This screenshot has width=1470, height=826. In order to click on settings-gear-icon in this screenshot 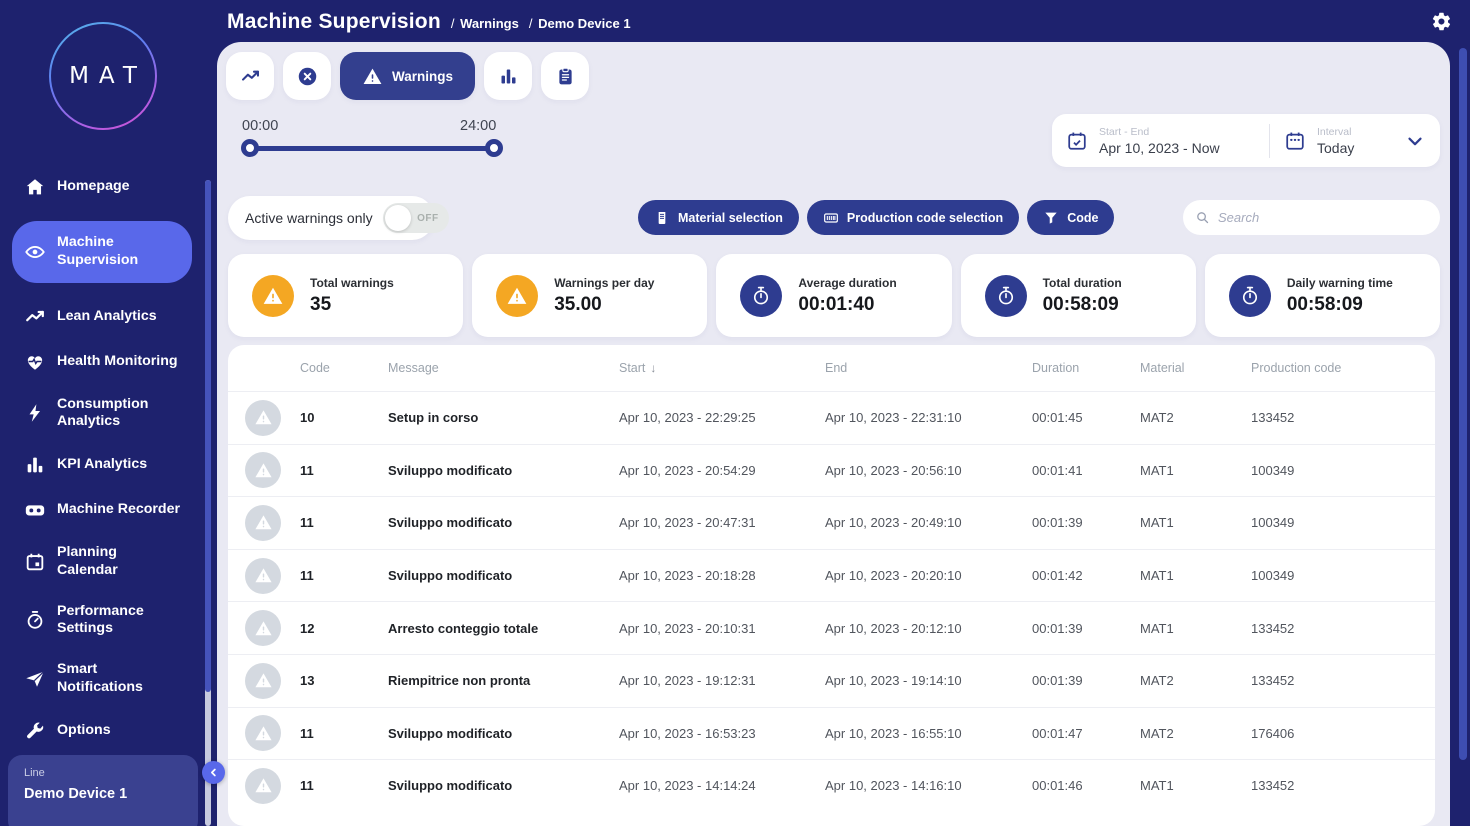, I will do `click(1441, 21)`.